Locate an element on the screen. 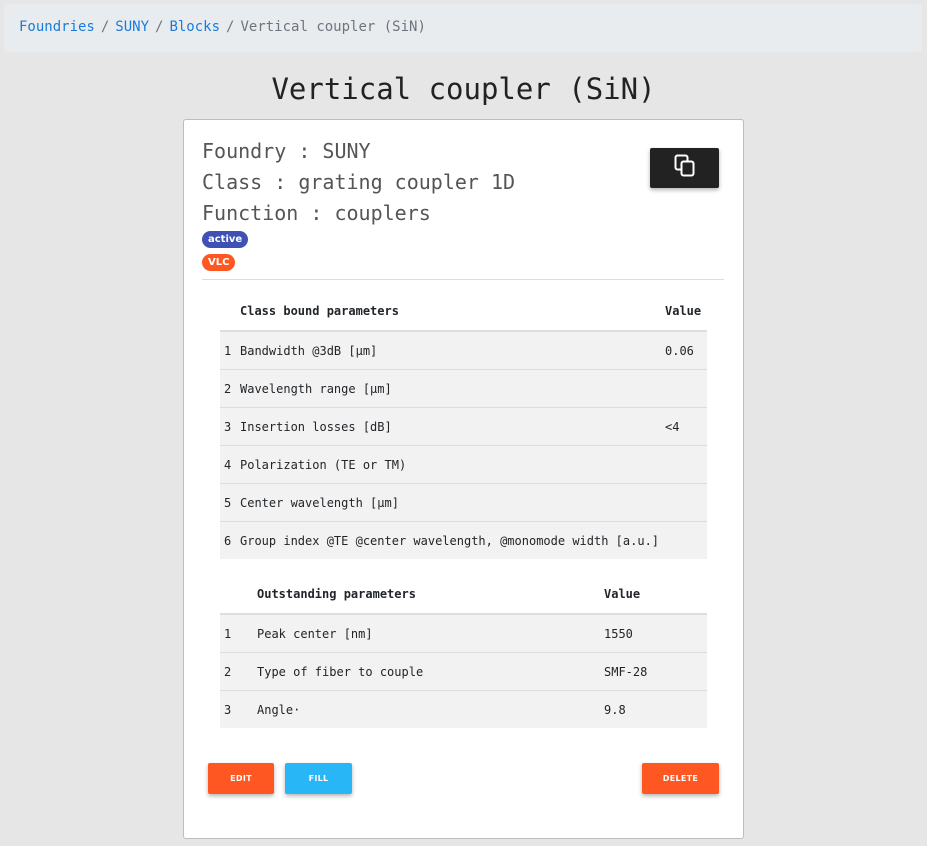 This screenshot has width=927, height=846. table-row: 2 Type of fiber to couple SMF-28 is located at coordinates (463, 671).